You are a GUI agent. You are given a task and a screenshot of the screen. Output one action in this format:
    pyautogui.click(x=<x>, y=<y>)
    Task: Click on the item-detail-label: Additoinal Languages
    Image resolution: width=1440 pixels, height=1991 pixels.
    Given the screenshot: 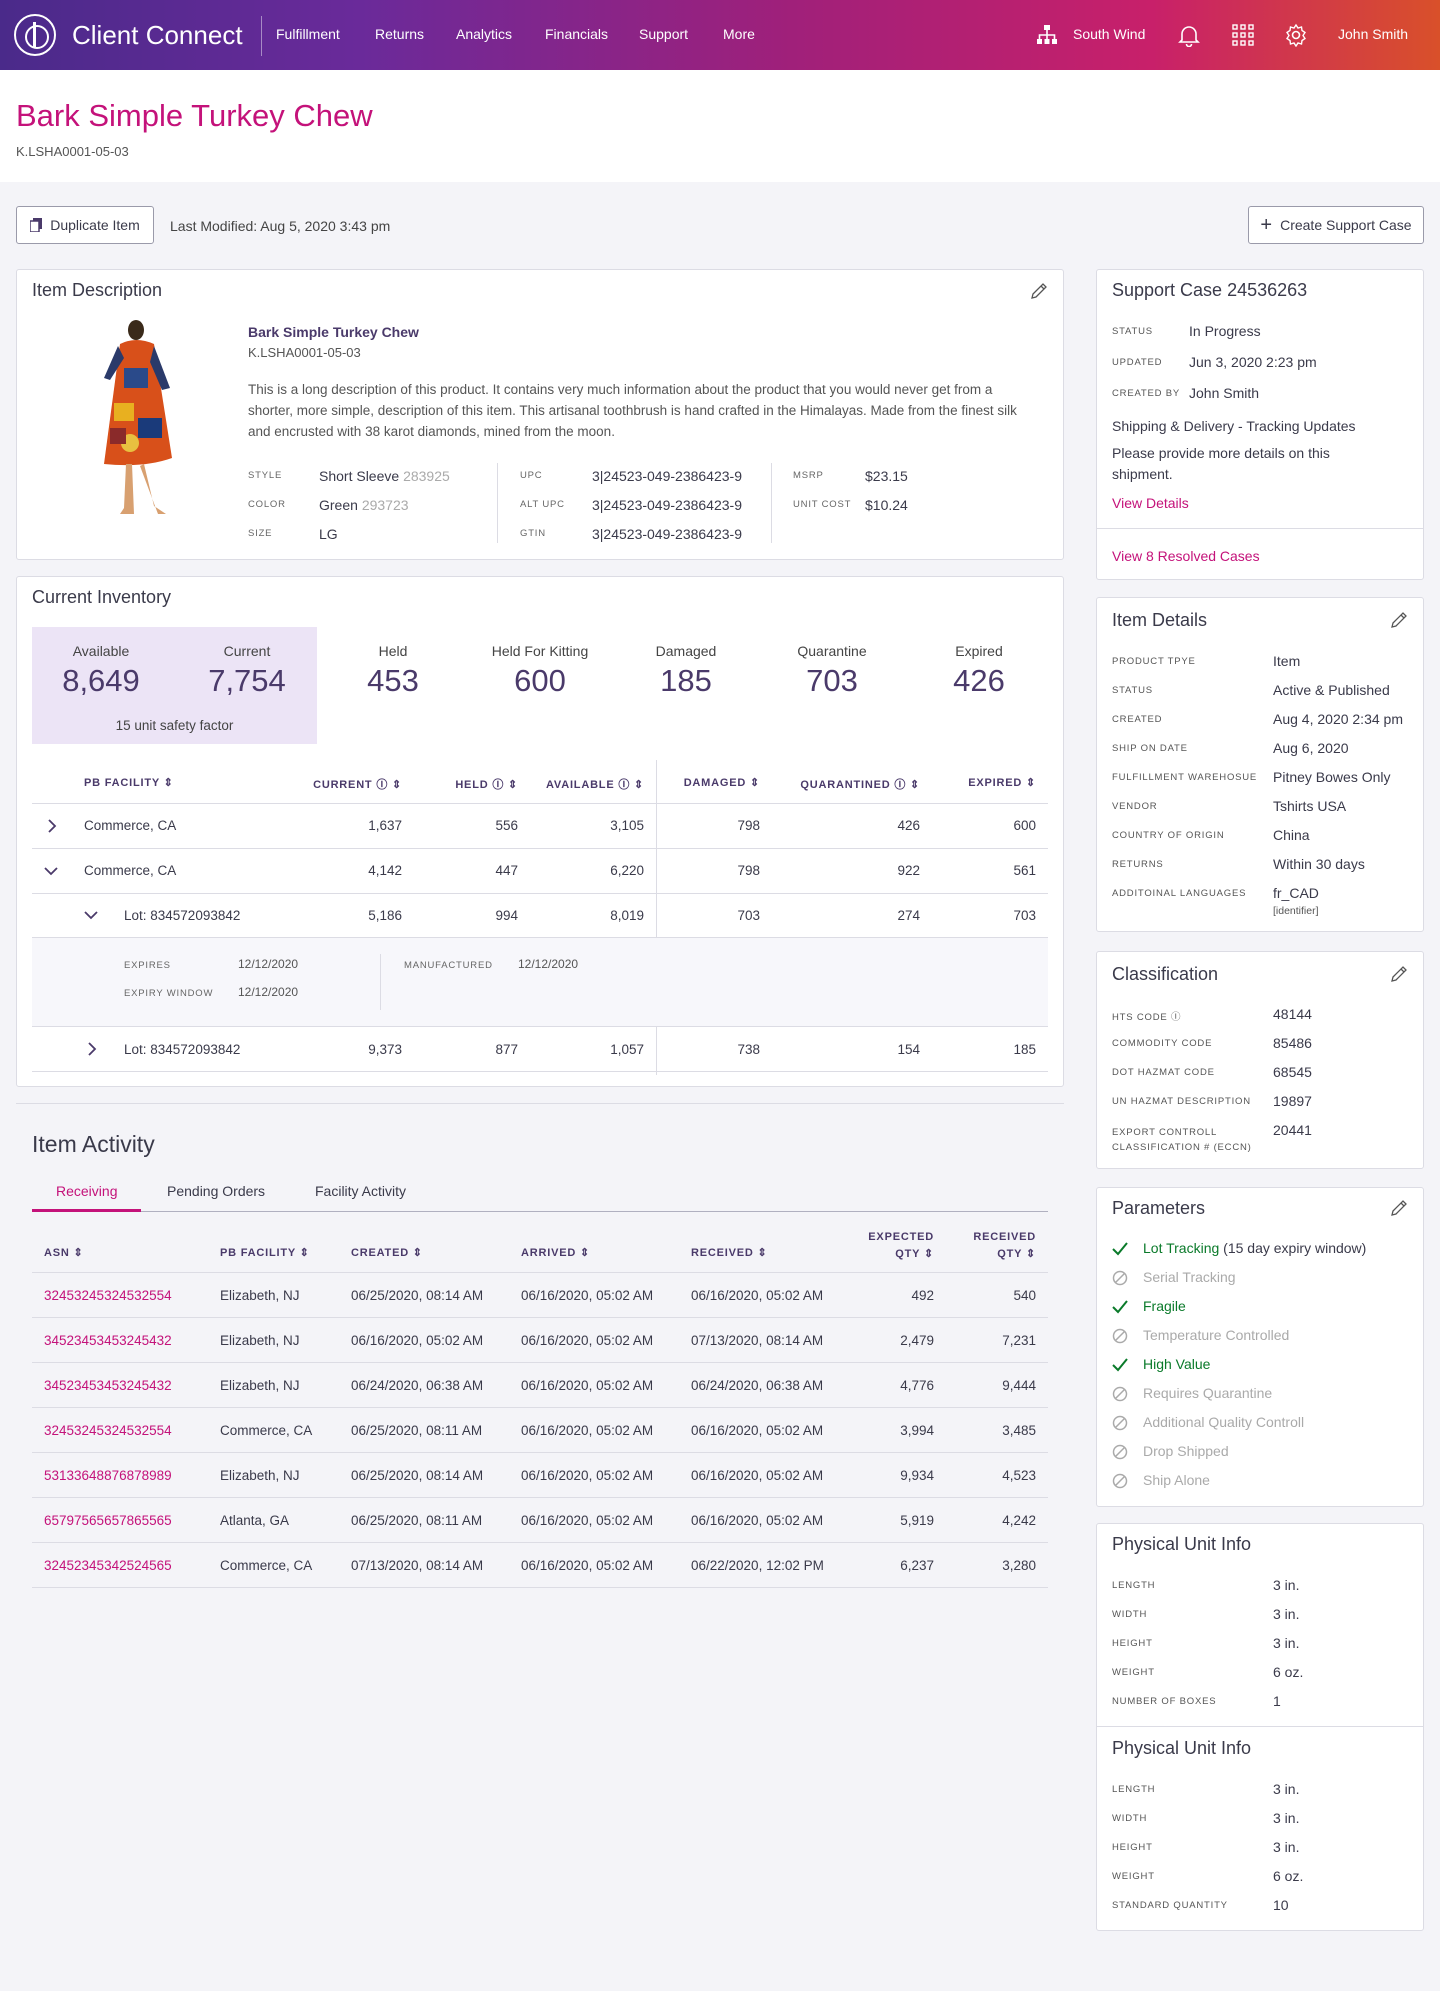 What is the action you would take?
    pyautogui.click(x=1179, y=893)
    